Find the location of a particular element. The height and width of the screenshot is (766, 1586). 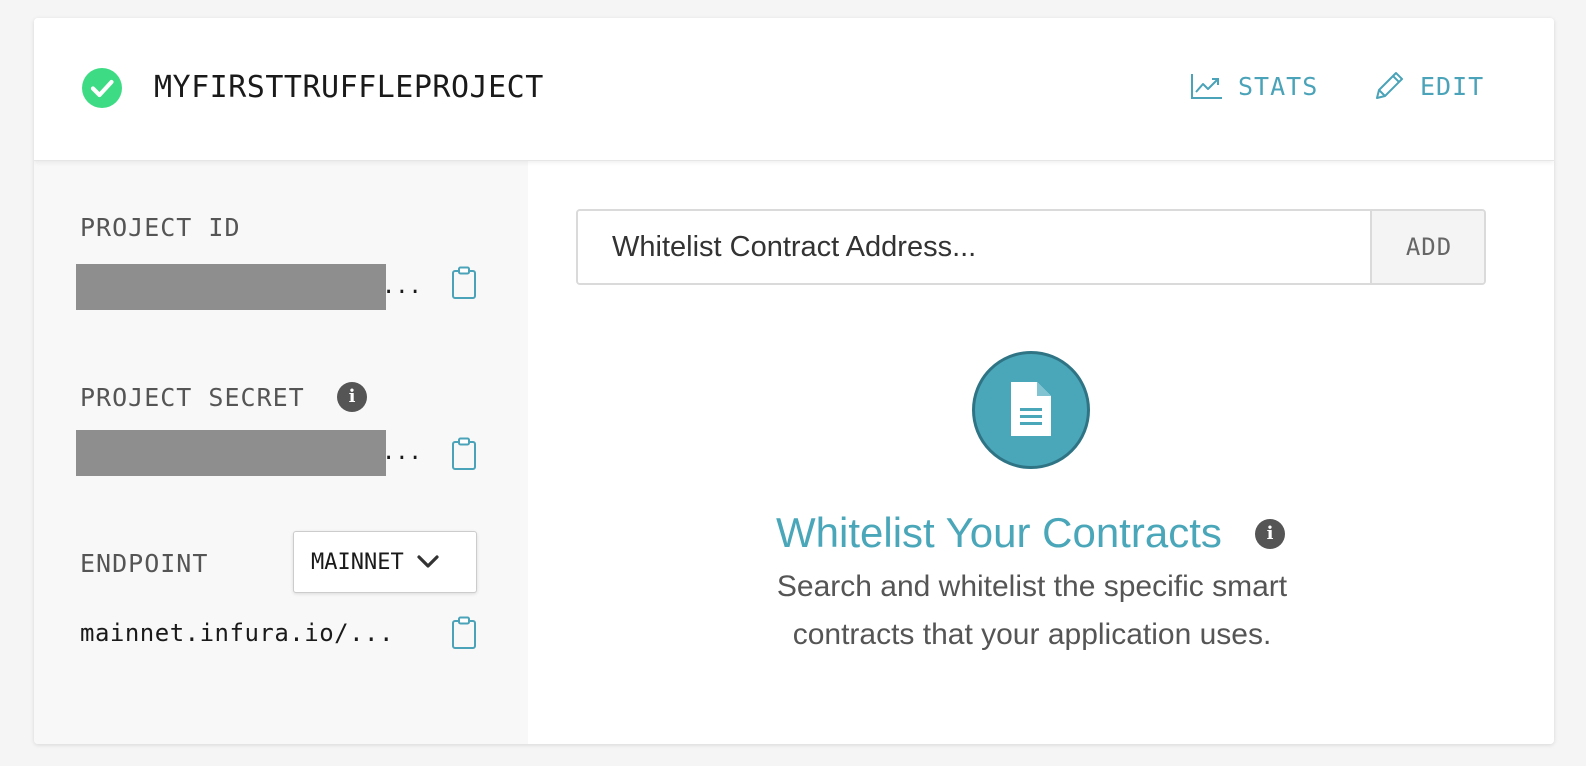

chart-line-icon is located at coordinates (1206, 86).